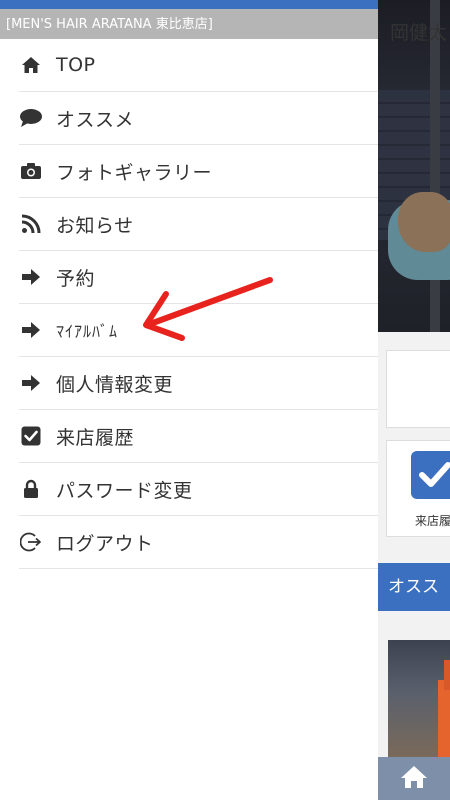 This screenshot has height=800, width=450. I want to click on visit-history-label: 来店履, so click(432, 521).